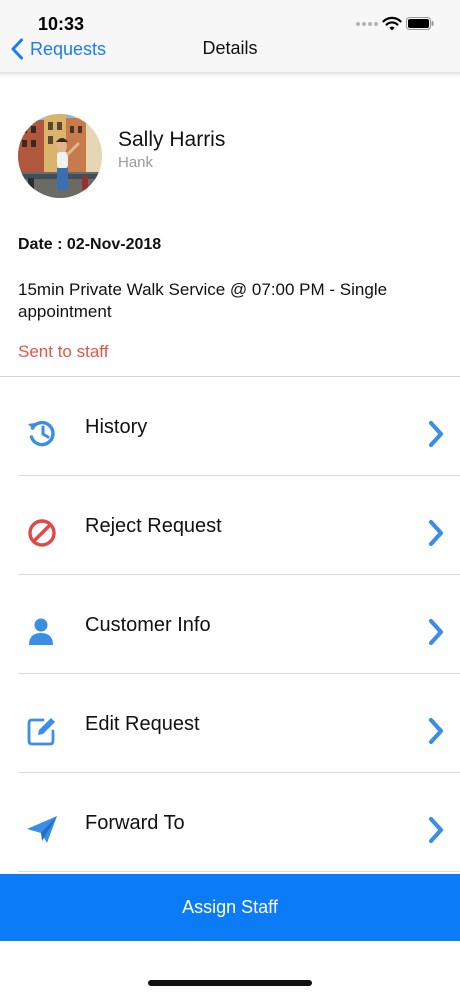 This screenshot has width=460, height=996. Describe the element at coordinates (41, 631) in the screenshot. I see `user-icon` at that location.